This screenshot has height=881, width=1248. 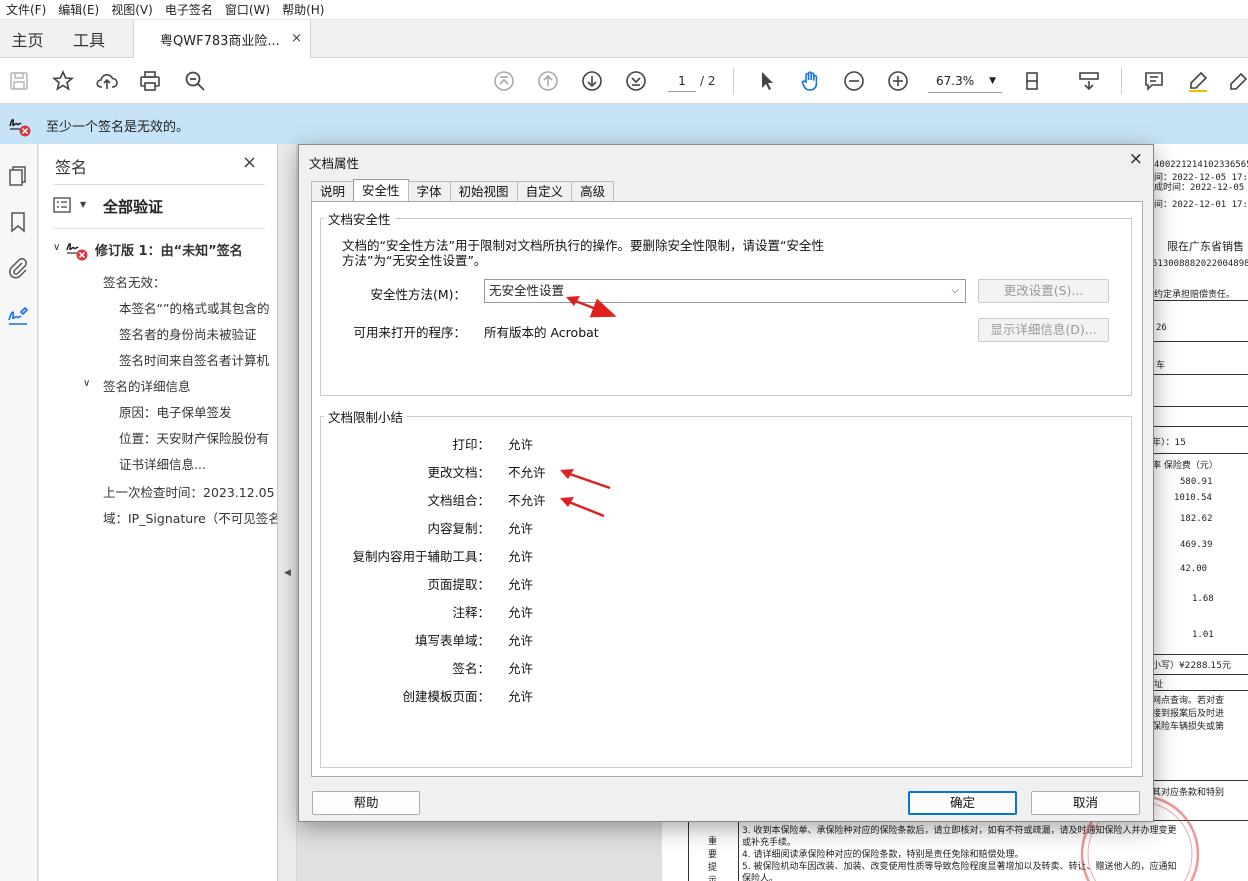 I want to click on zoom-level-select: 67.3% ▼, so click(x=965, y=81).